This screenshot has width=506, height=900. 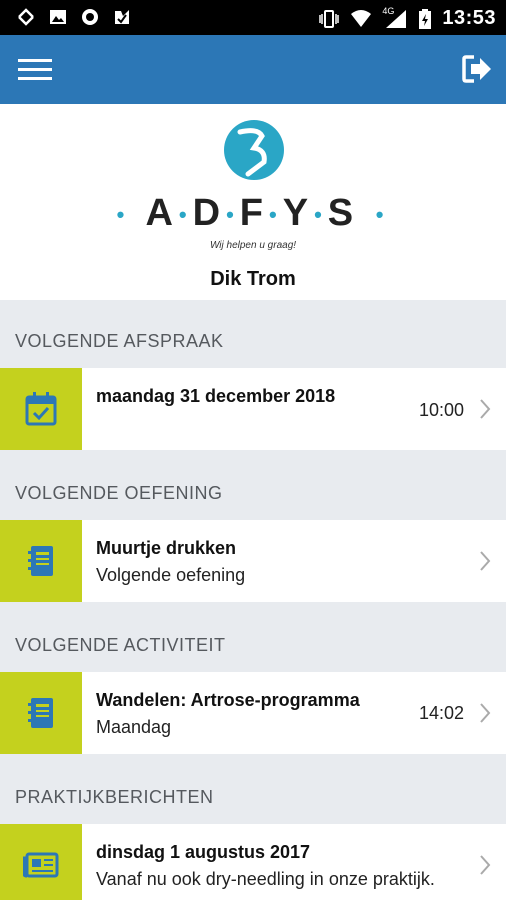 What do you see at coordinates (469, 18) in the screenshot?
I see `clock: 13:53` at bounding box center [469, 18].